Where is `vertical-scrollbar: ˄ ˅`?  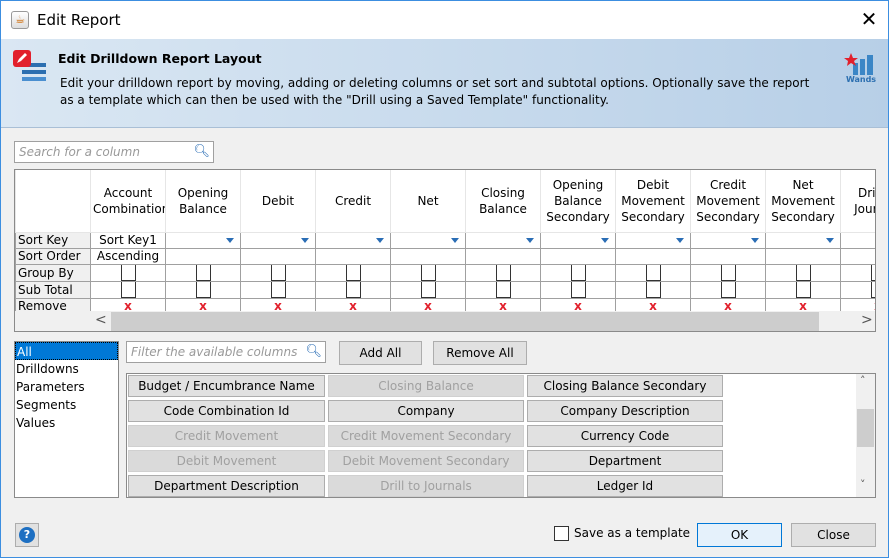
vertical-scrollbar: ˄ ˅ is located at coordinates (865, 435).